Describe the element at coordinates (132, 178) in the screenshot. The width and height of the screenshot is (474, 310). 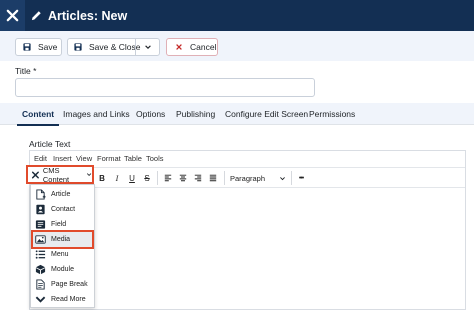
I see `underline-button: U` at that location.